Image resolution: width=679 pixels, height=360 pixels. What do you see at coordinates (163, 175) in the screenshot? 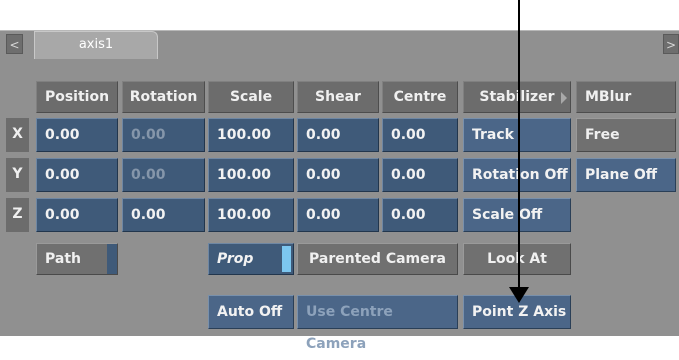
I see `rotation-y-field: 0.00` at bounding box center [163, 175].